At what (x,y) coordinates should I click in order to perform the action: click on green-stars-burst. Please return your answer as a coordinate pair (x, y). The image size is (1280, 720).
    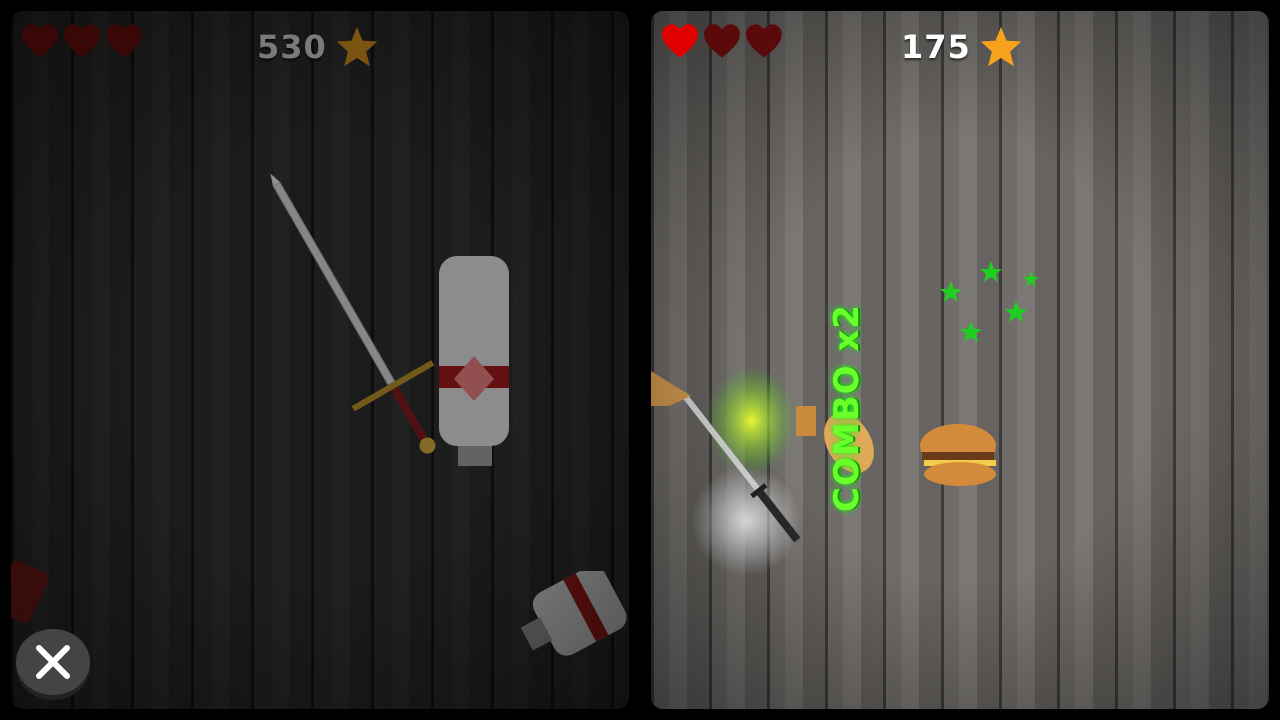
    Looking at the image, I should click on (989, 301).